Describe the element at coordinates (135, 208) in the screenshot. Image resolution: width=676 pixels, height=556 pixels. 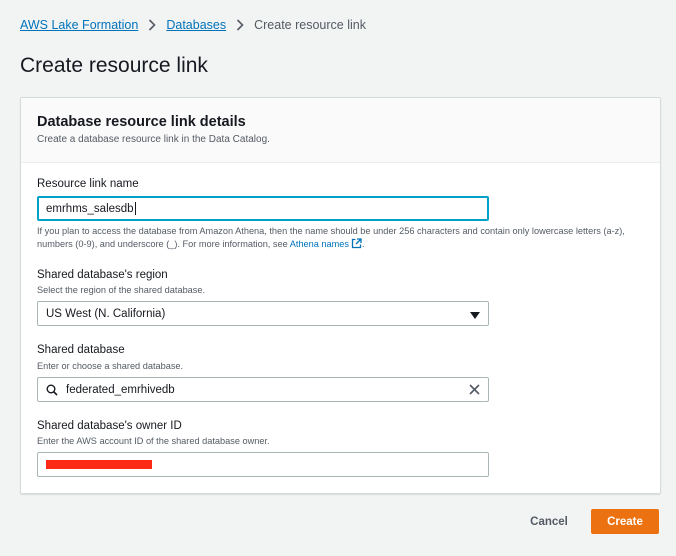
I see `text-caret` at that location.